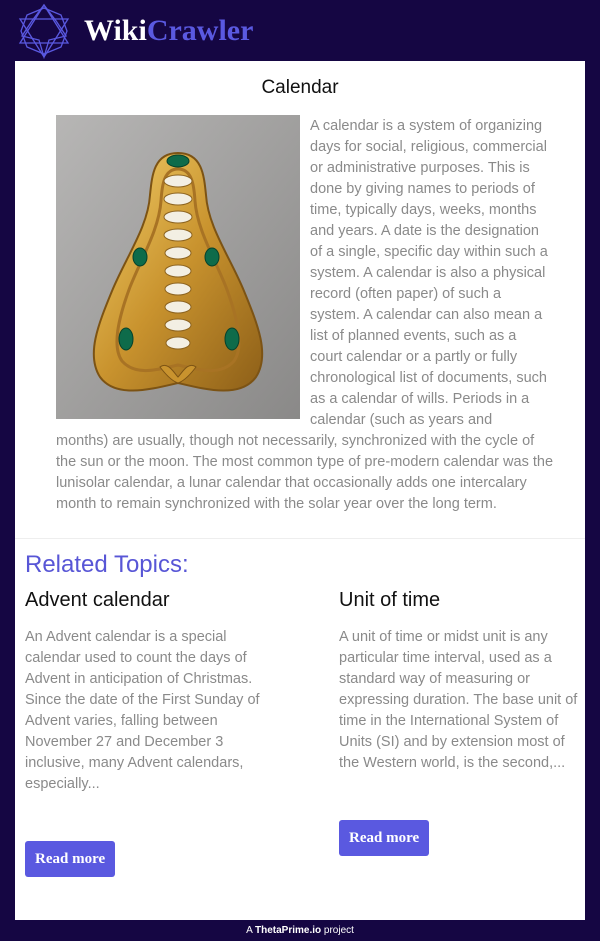 The image size is (600, 941). Describe the element at coordinates (420, 168) in the screenshot. I see `article-text-line: or administrative purposes. This is` at that location.